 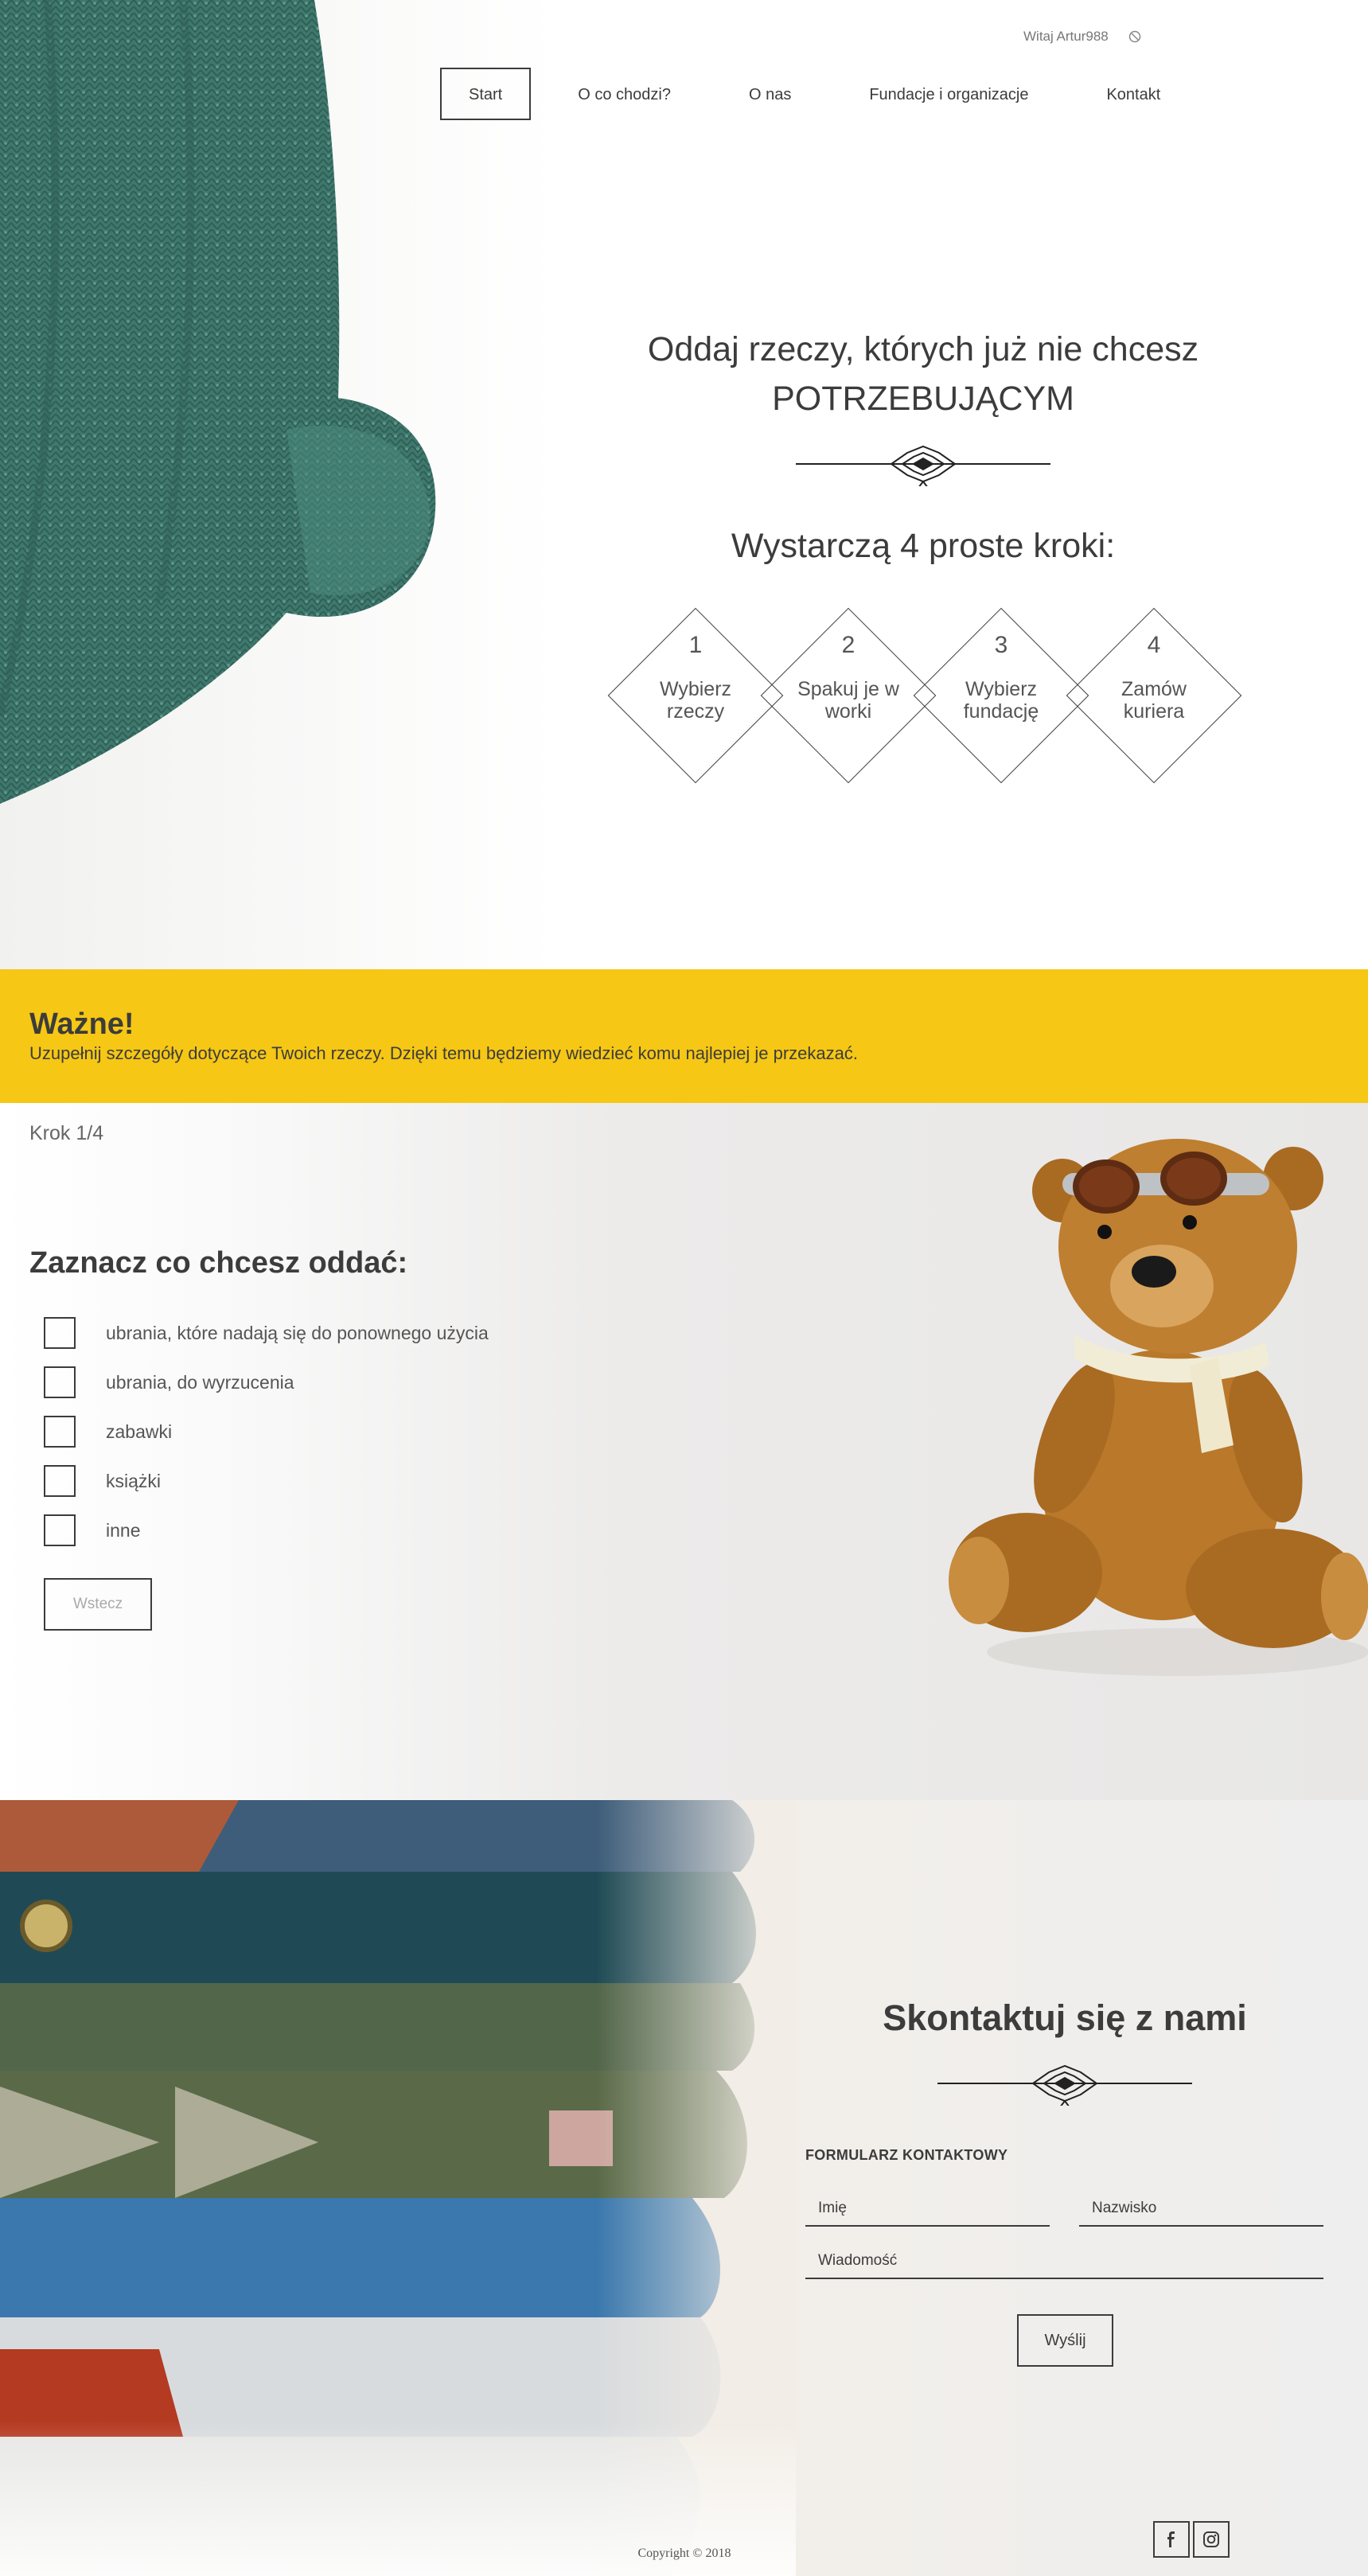 I want to click on nav-about-us: O nas, so click(x=770, y=94).